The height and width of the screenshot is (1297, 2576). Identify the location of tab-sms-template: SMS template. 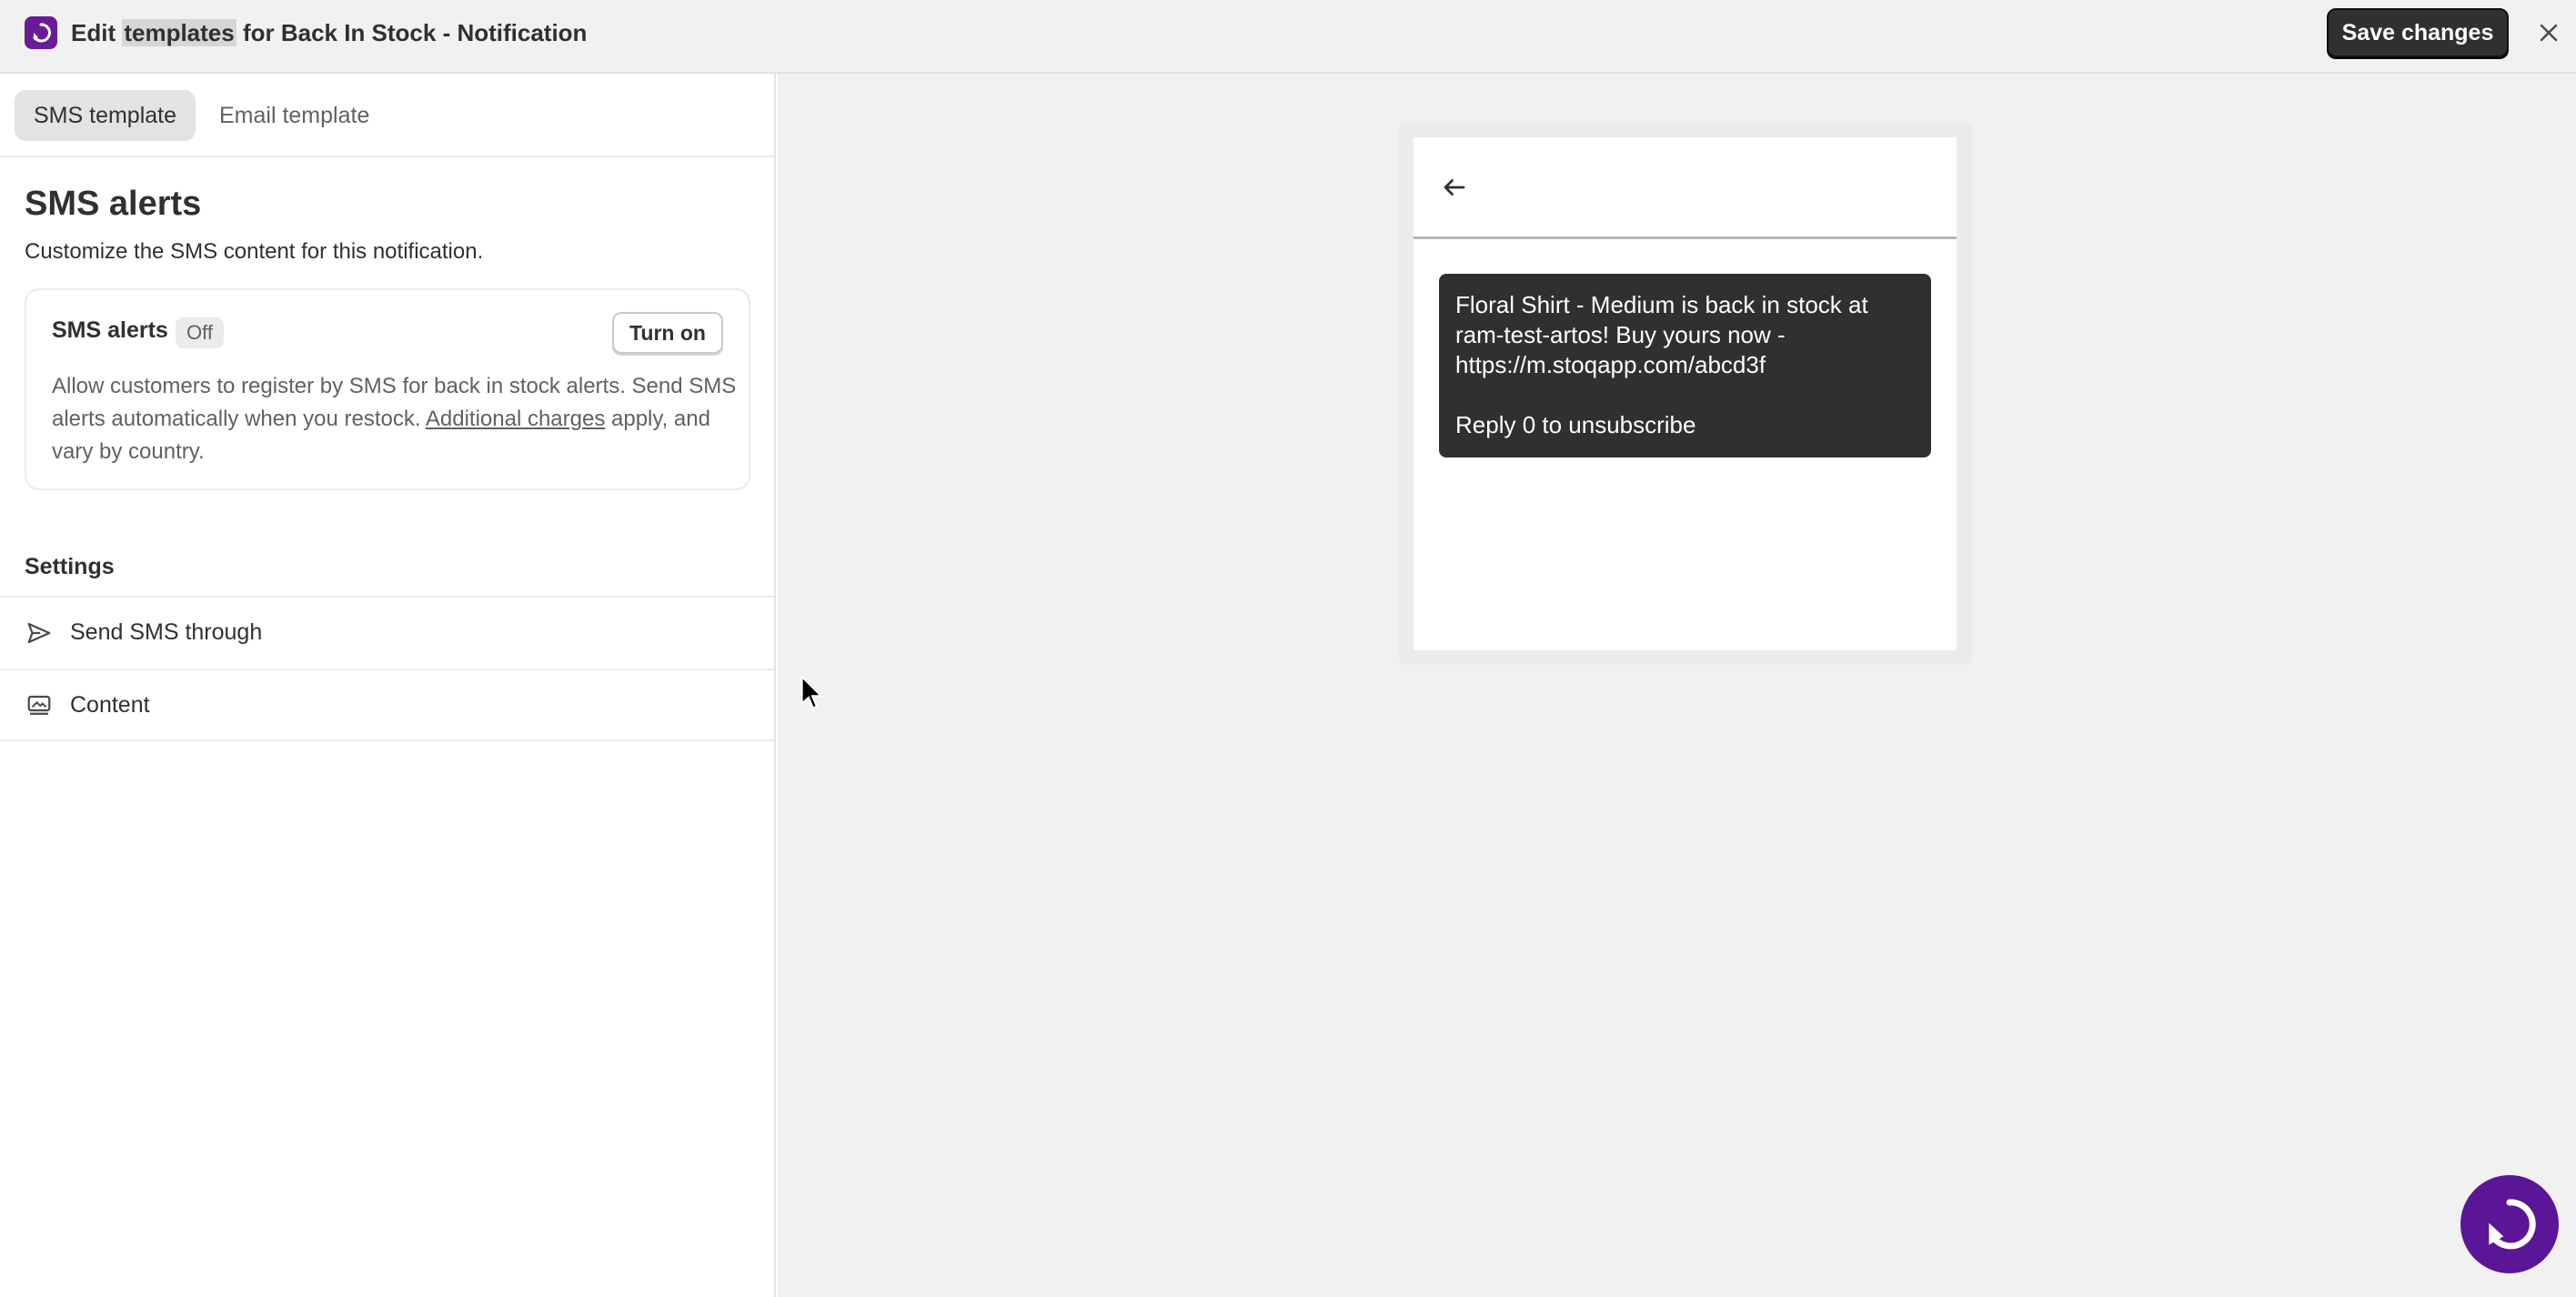
(105, 116).